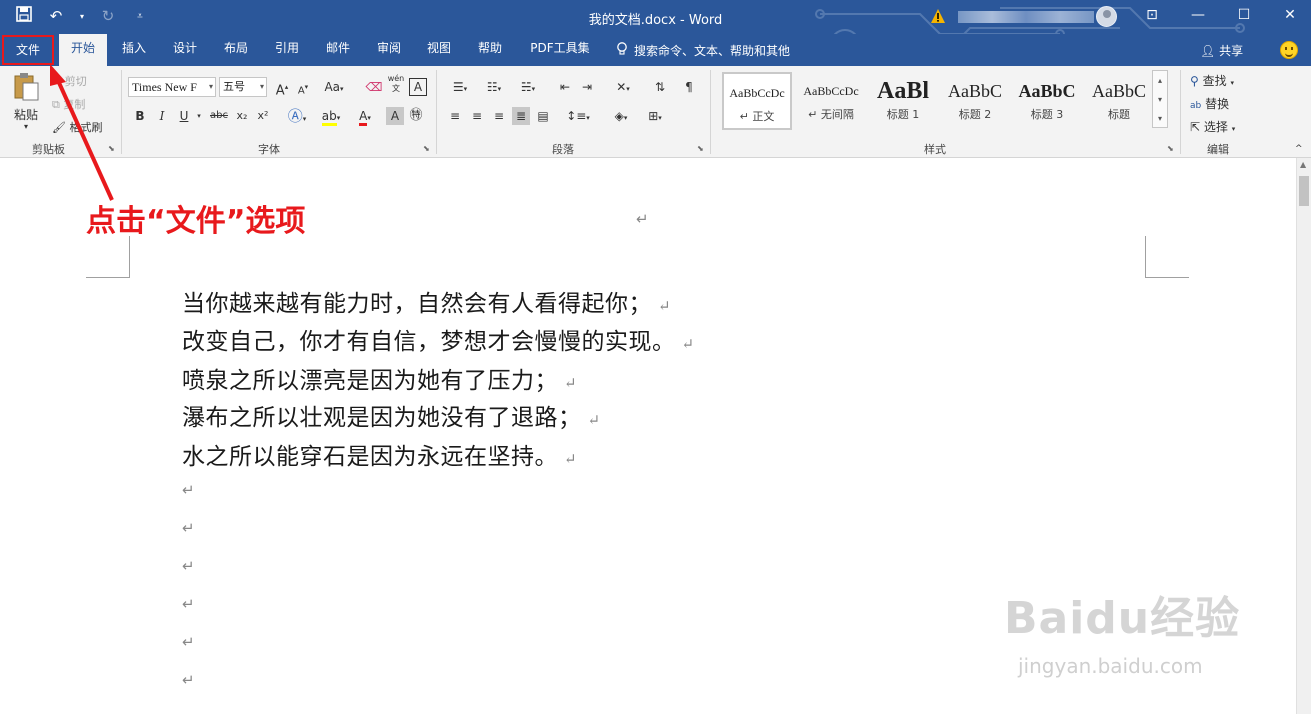  What do you see at coordinates (490, 50) in the screenshot?
I see `tab-help: 帮助` at bounding box center [490, 50].